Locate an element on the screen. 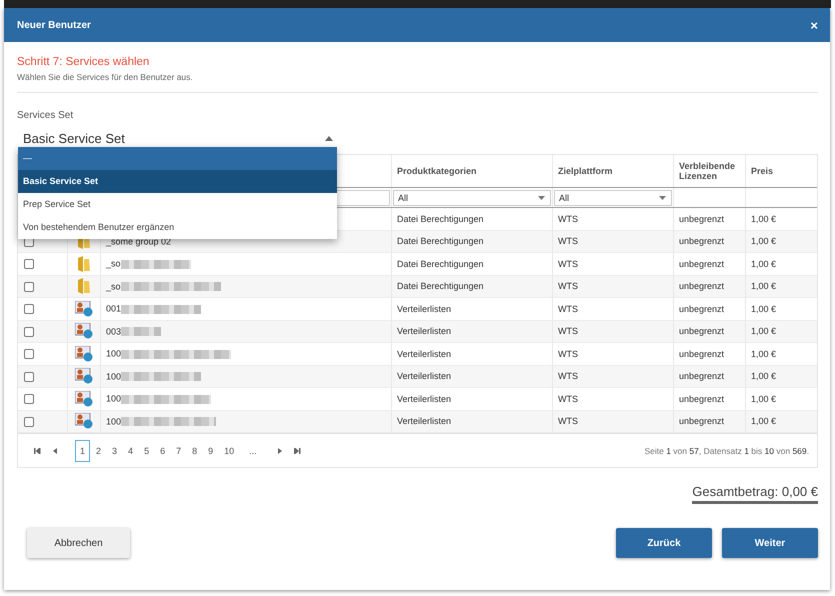 Image resolution: width=835 pixels, height=596 pixels. last-page-icon is located at coordinates (297, 451).